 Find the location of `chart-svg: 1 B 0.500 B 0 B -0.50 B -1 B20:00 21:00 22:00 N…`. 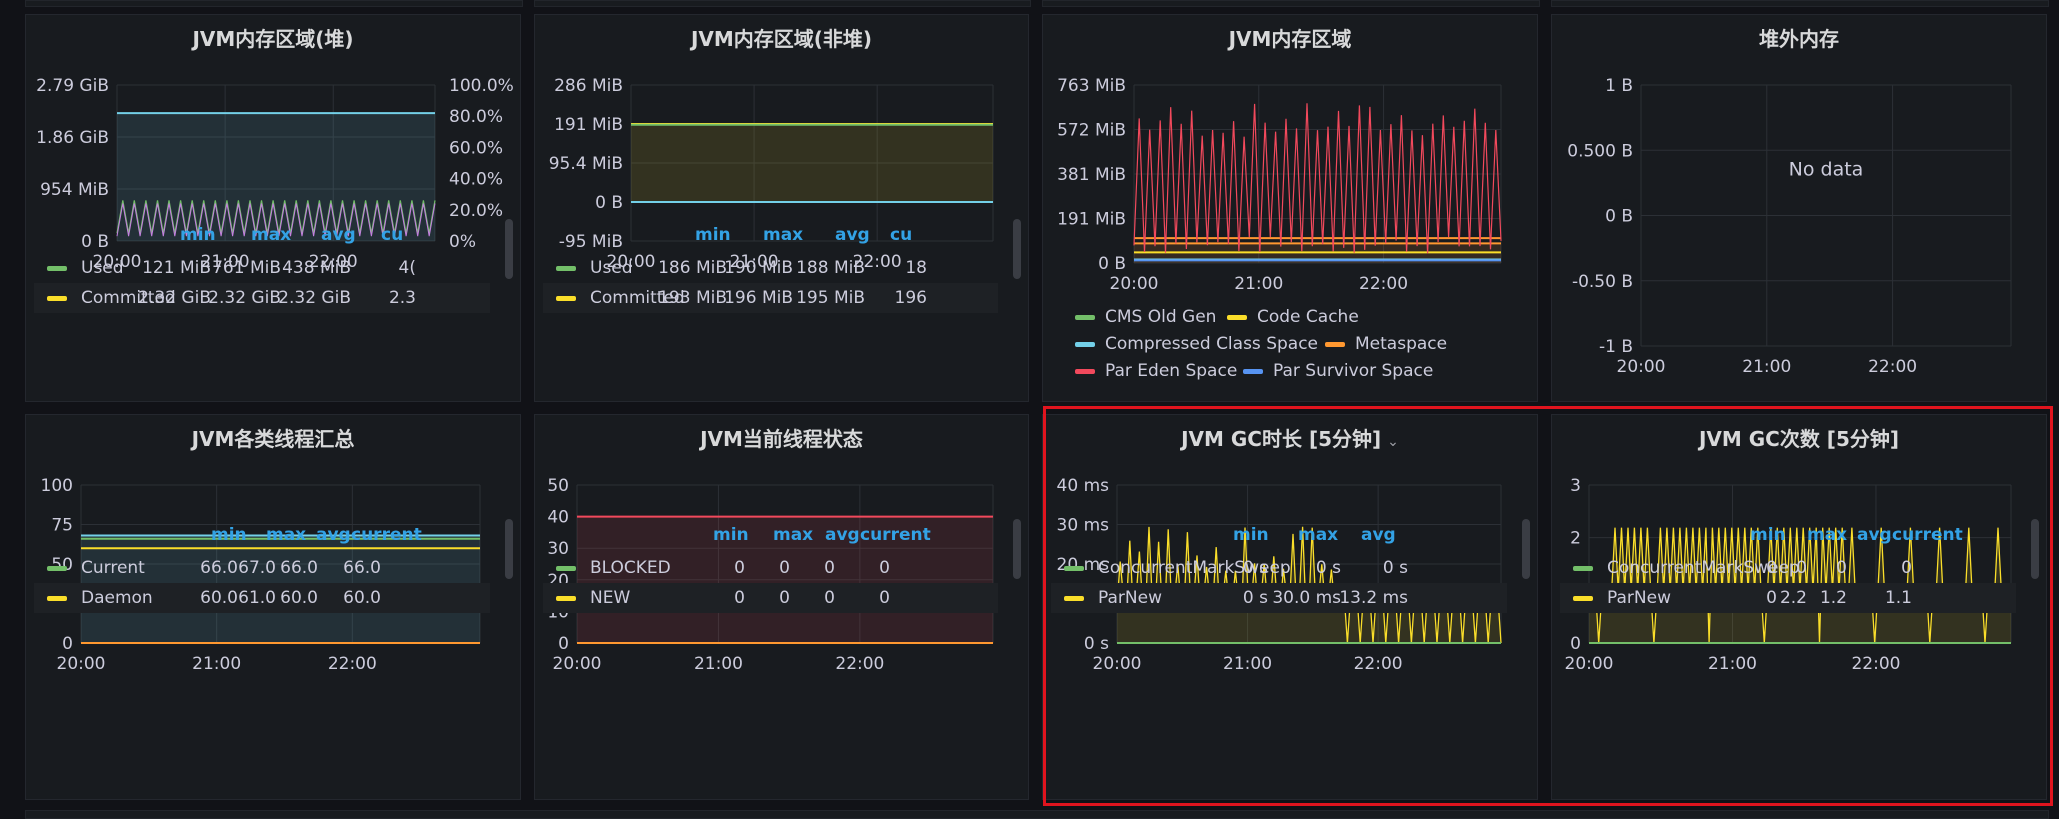

chart-svg: 1 B 0.500 B 0 B -0.50 B -1 B20:00 21:00 22:00 N… is located at coordinates (1800, 209).